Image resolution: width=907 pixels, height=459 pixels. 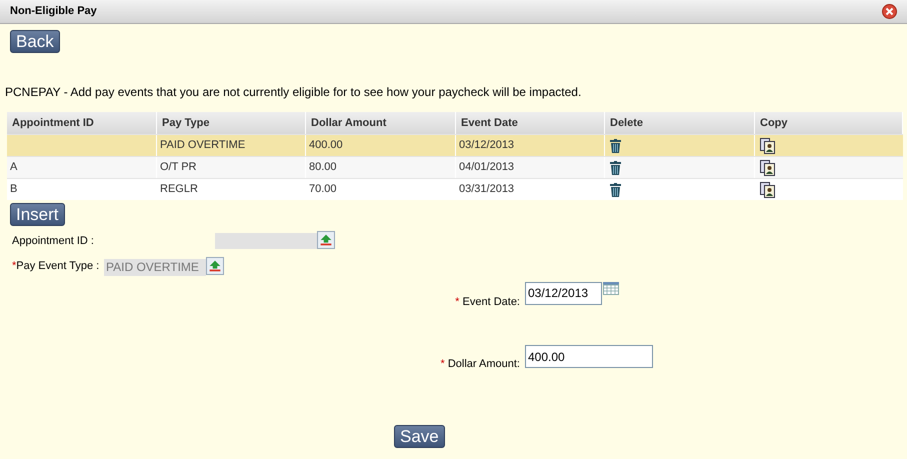 I want to click on field-label: * Dollar Amount:, so click(x=480, y=364).